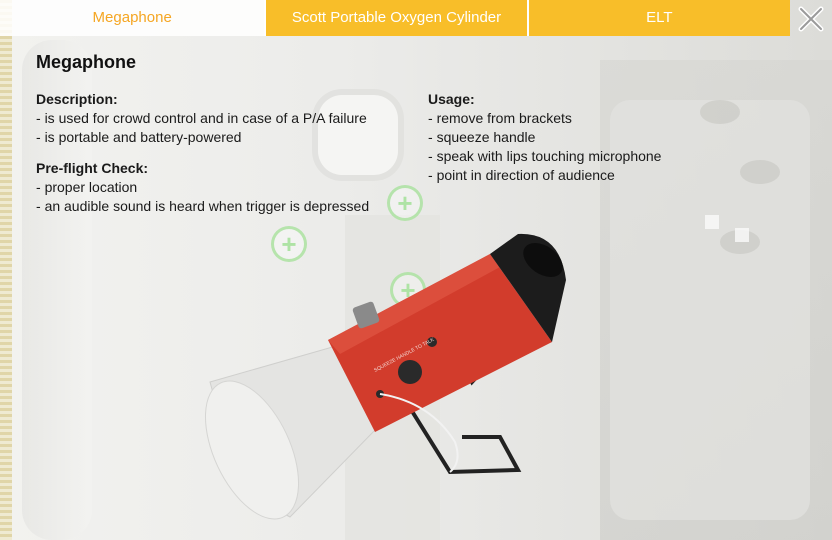  Describe the element at coordinates (811, 19) in the screenshot. I see `close-icon` at that location.